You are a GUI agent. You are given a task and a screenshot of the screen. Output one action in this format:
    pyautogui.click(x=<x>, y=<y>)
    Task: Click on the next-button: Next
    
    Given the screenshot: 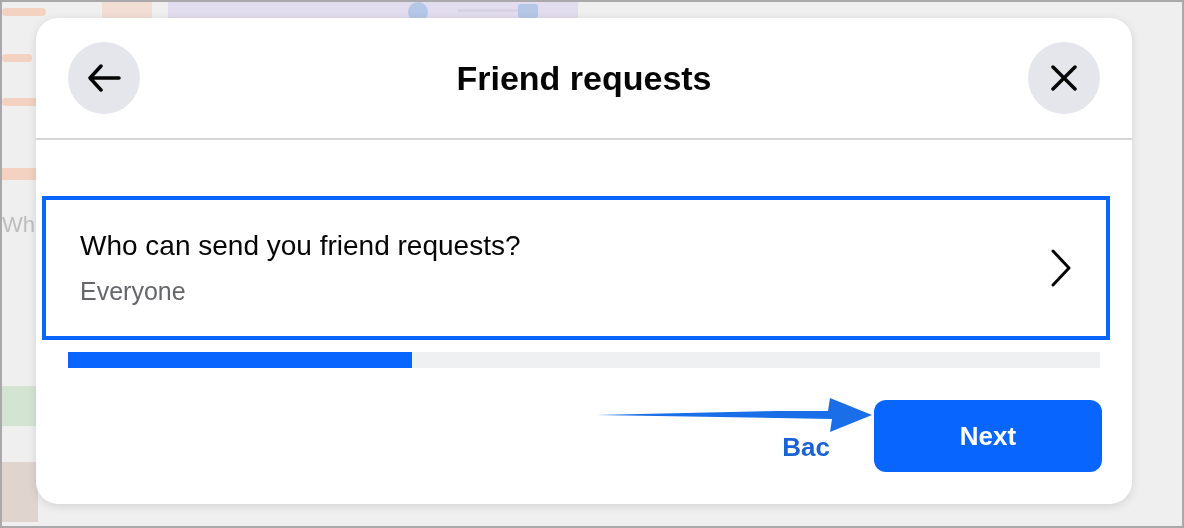 What is the action you would take?
    pyautogui.click(x=988, y=436)
    